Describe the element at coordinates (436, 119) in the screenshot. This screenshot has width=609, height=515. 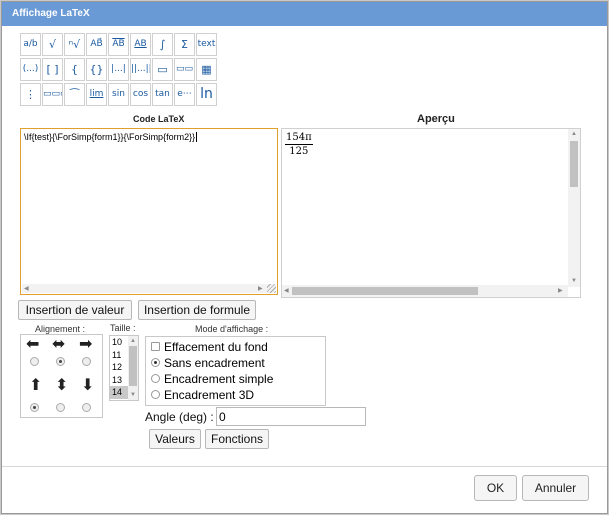
I see `preview-label: Aperçu` at that location.